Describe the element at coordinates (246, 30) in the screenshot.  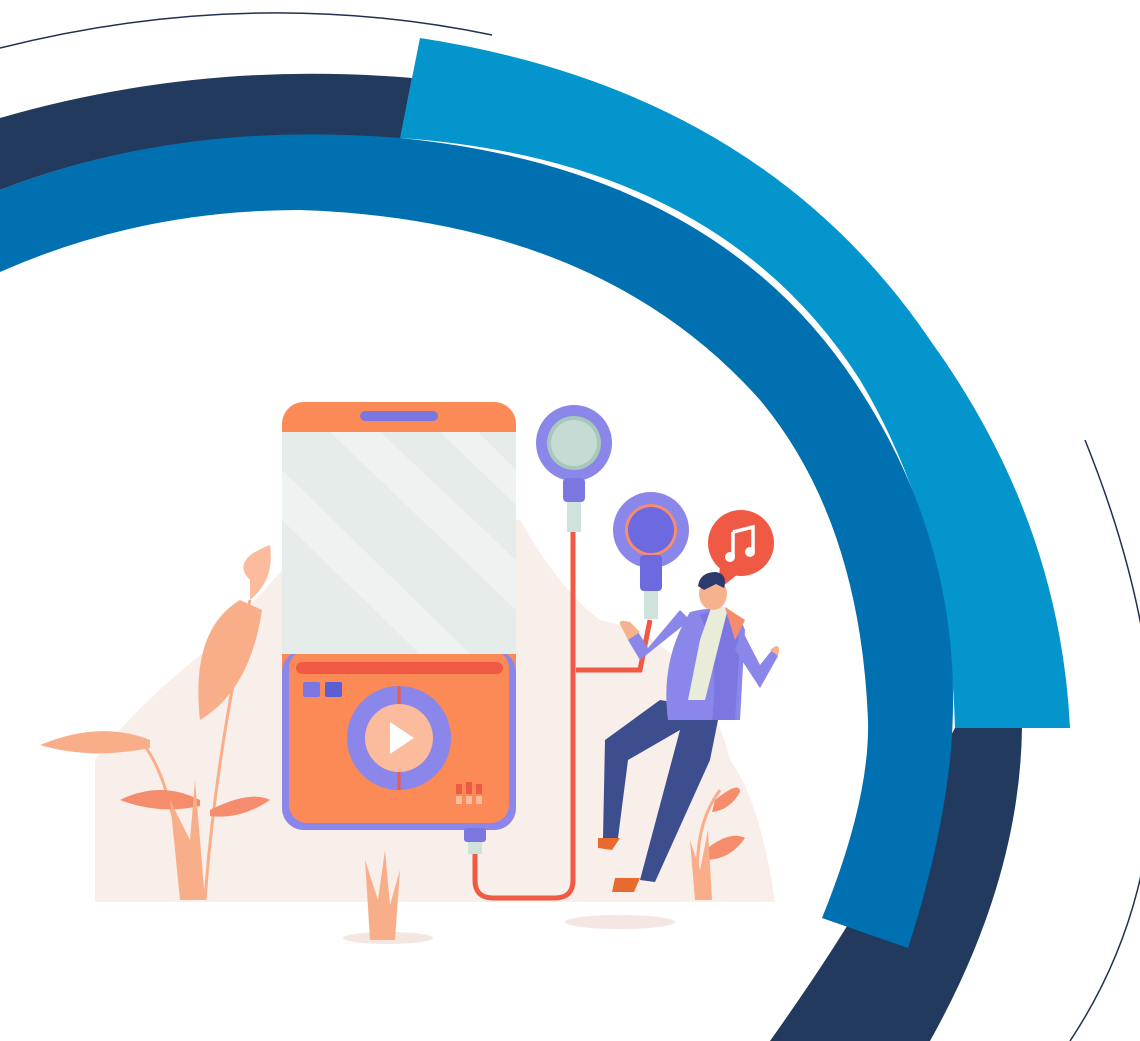
I see `thin-arc-top` at that location.